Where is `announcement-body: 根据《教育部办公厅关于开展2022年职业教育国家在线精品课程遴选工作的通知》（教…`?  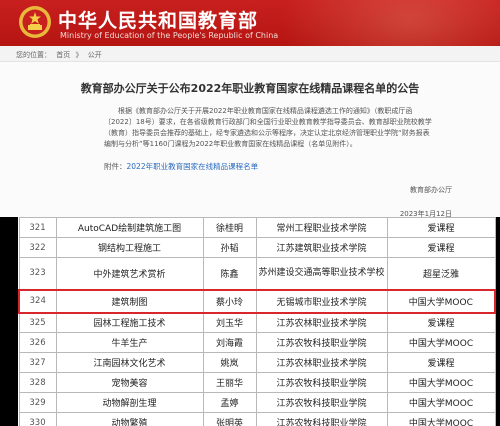 announcement-body: 根据《教育部办公厅关于开展2022年职业教育国家在线精品课程遴选工作的通知》（教… is located at coordinates (269, 128).